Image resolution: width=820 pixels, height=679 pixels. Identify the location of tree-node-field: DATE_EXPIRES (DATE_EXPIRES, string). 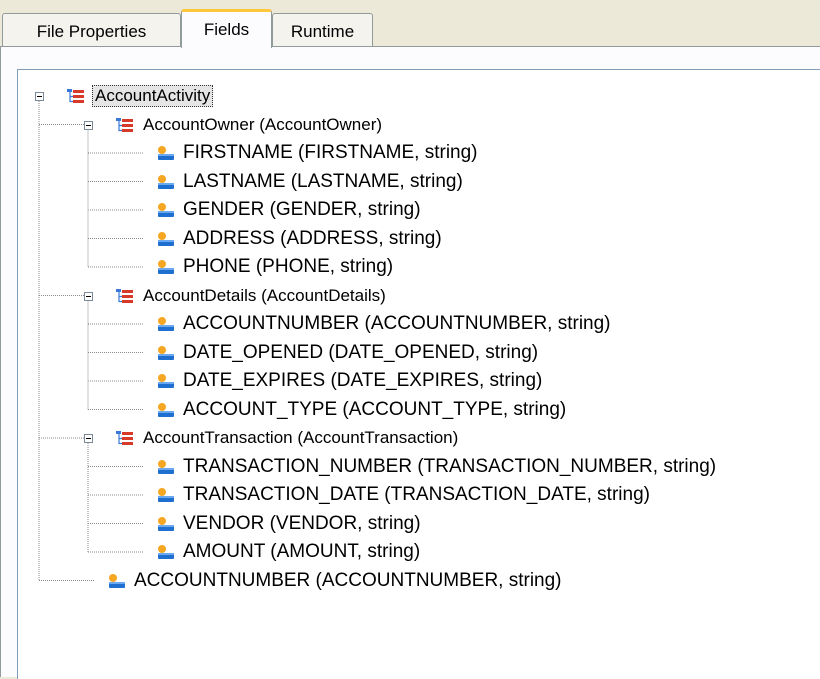
(349, 381).